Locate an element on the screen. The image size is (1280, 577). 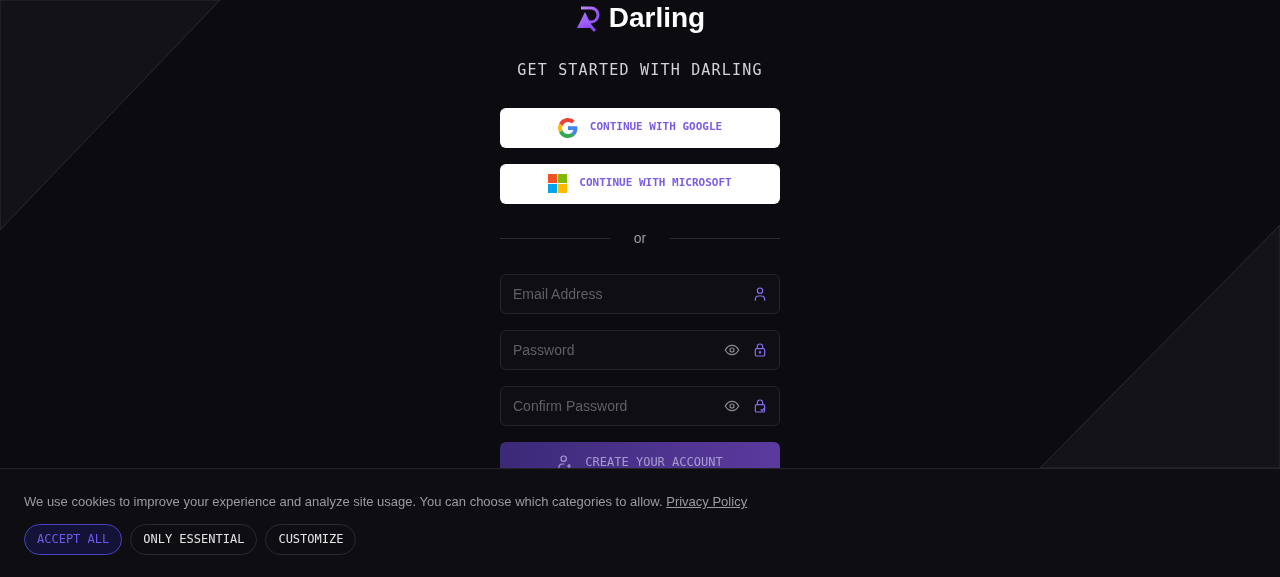
cookie-notice-text: We use cookies to improve your experience and analyze site usage. You can choose which categories to allow. Privacy Policy is located at coordinates (386, 502).